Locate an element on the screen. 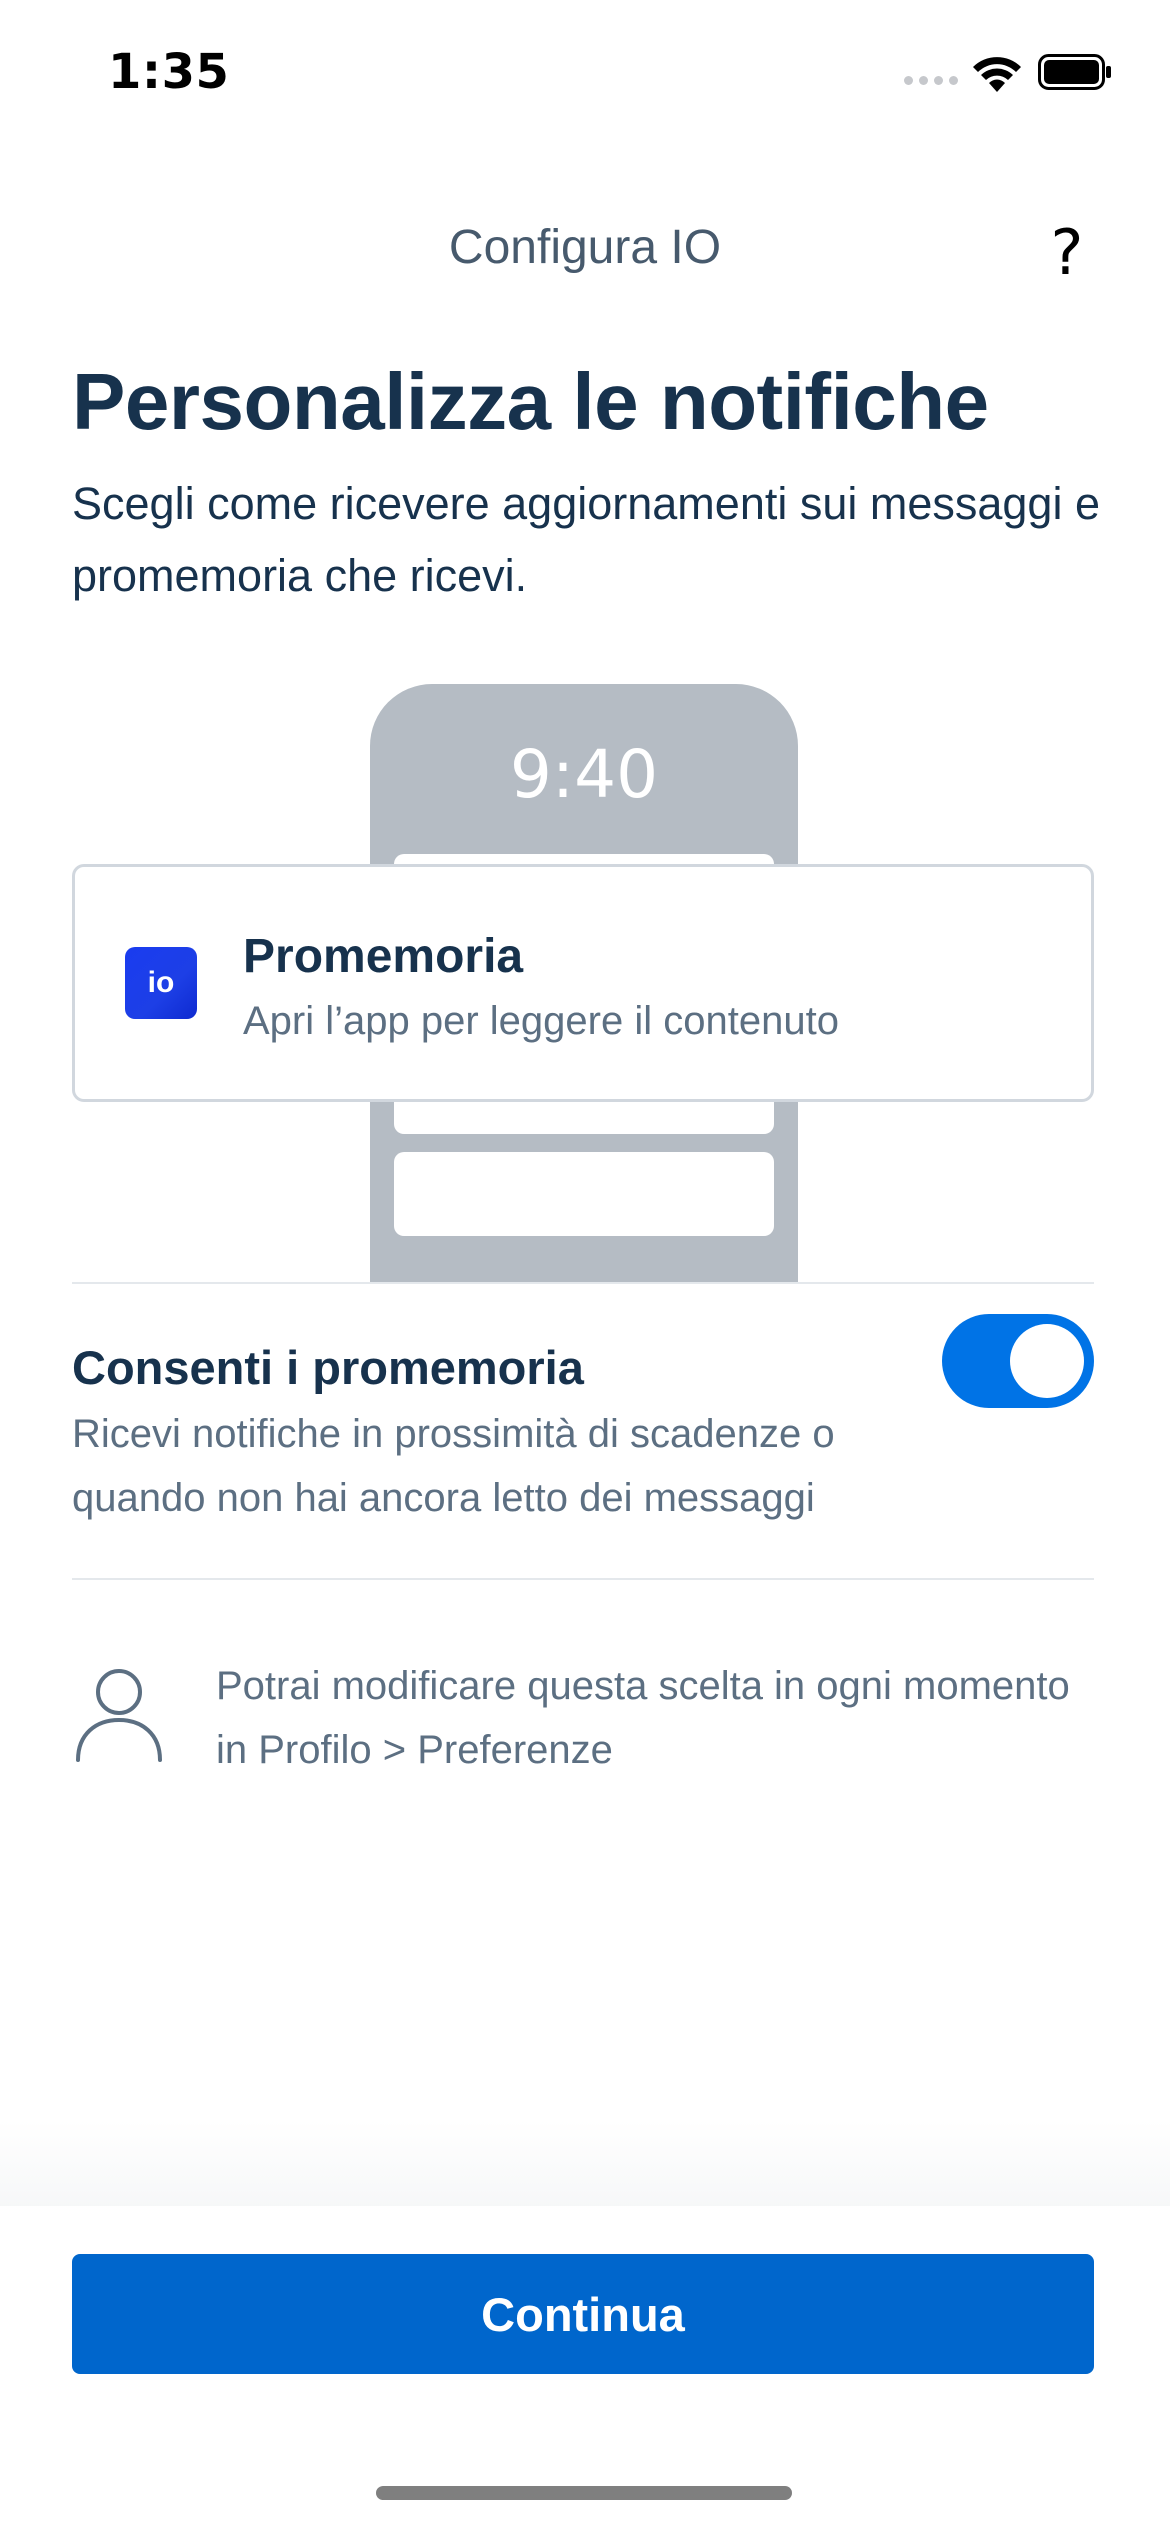 This screenshot has height=2532, width=1170. user-icon is located at coordinates (119, 1715).